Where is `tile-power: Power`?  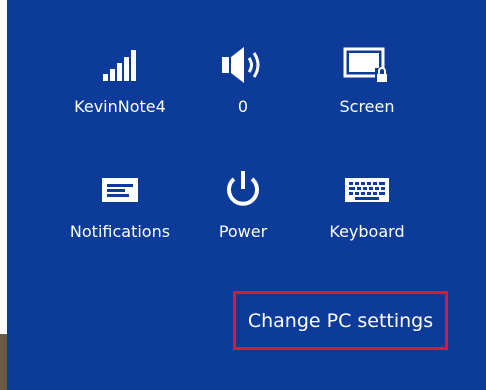 tile-power: Power is located at coordinates (243, 215).